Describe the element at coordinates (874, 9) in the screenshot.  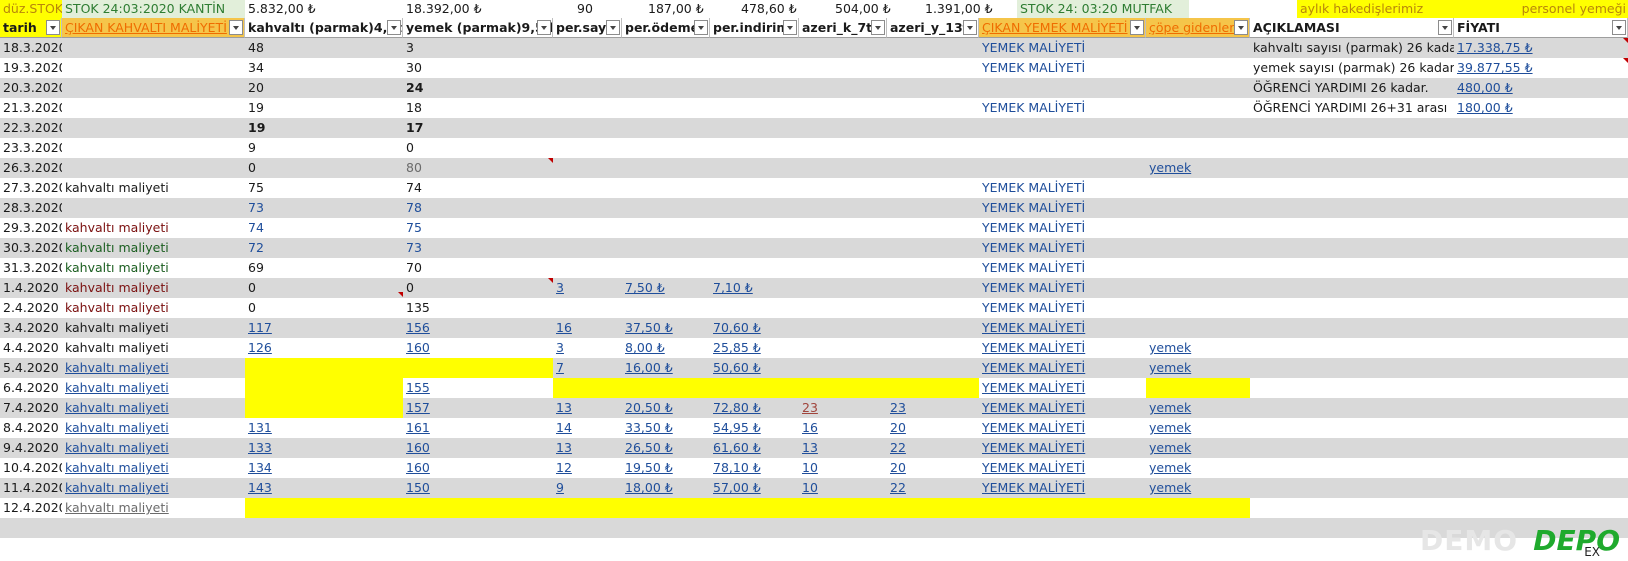
I see `azeri-k-total: 504,00 ₺` at that location.